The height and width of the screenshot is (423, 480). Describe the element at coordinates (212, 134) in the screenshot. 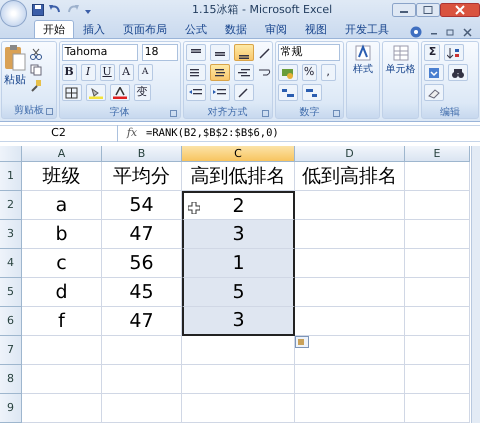

I see `formula-field: =RANK(B2,$B$2:$B$6,0)` at that location.